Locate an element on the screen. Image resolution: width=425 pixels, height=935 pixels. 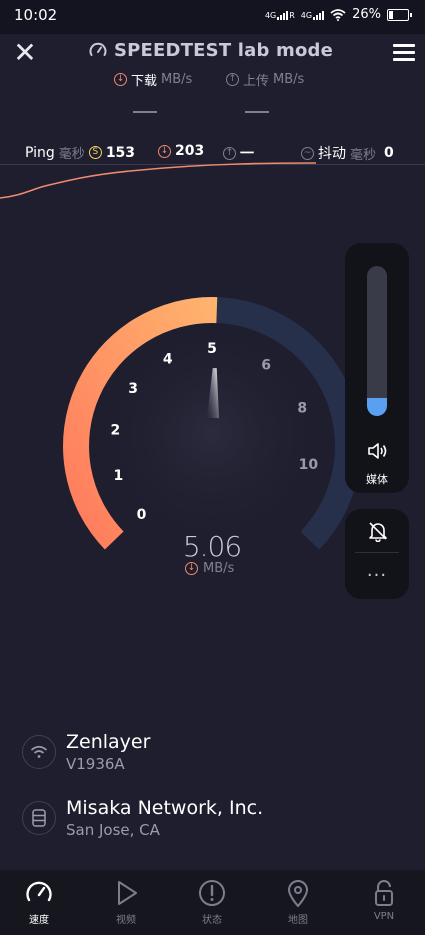
ping-idle-icon: S is located at coordinates (95, 152).